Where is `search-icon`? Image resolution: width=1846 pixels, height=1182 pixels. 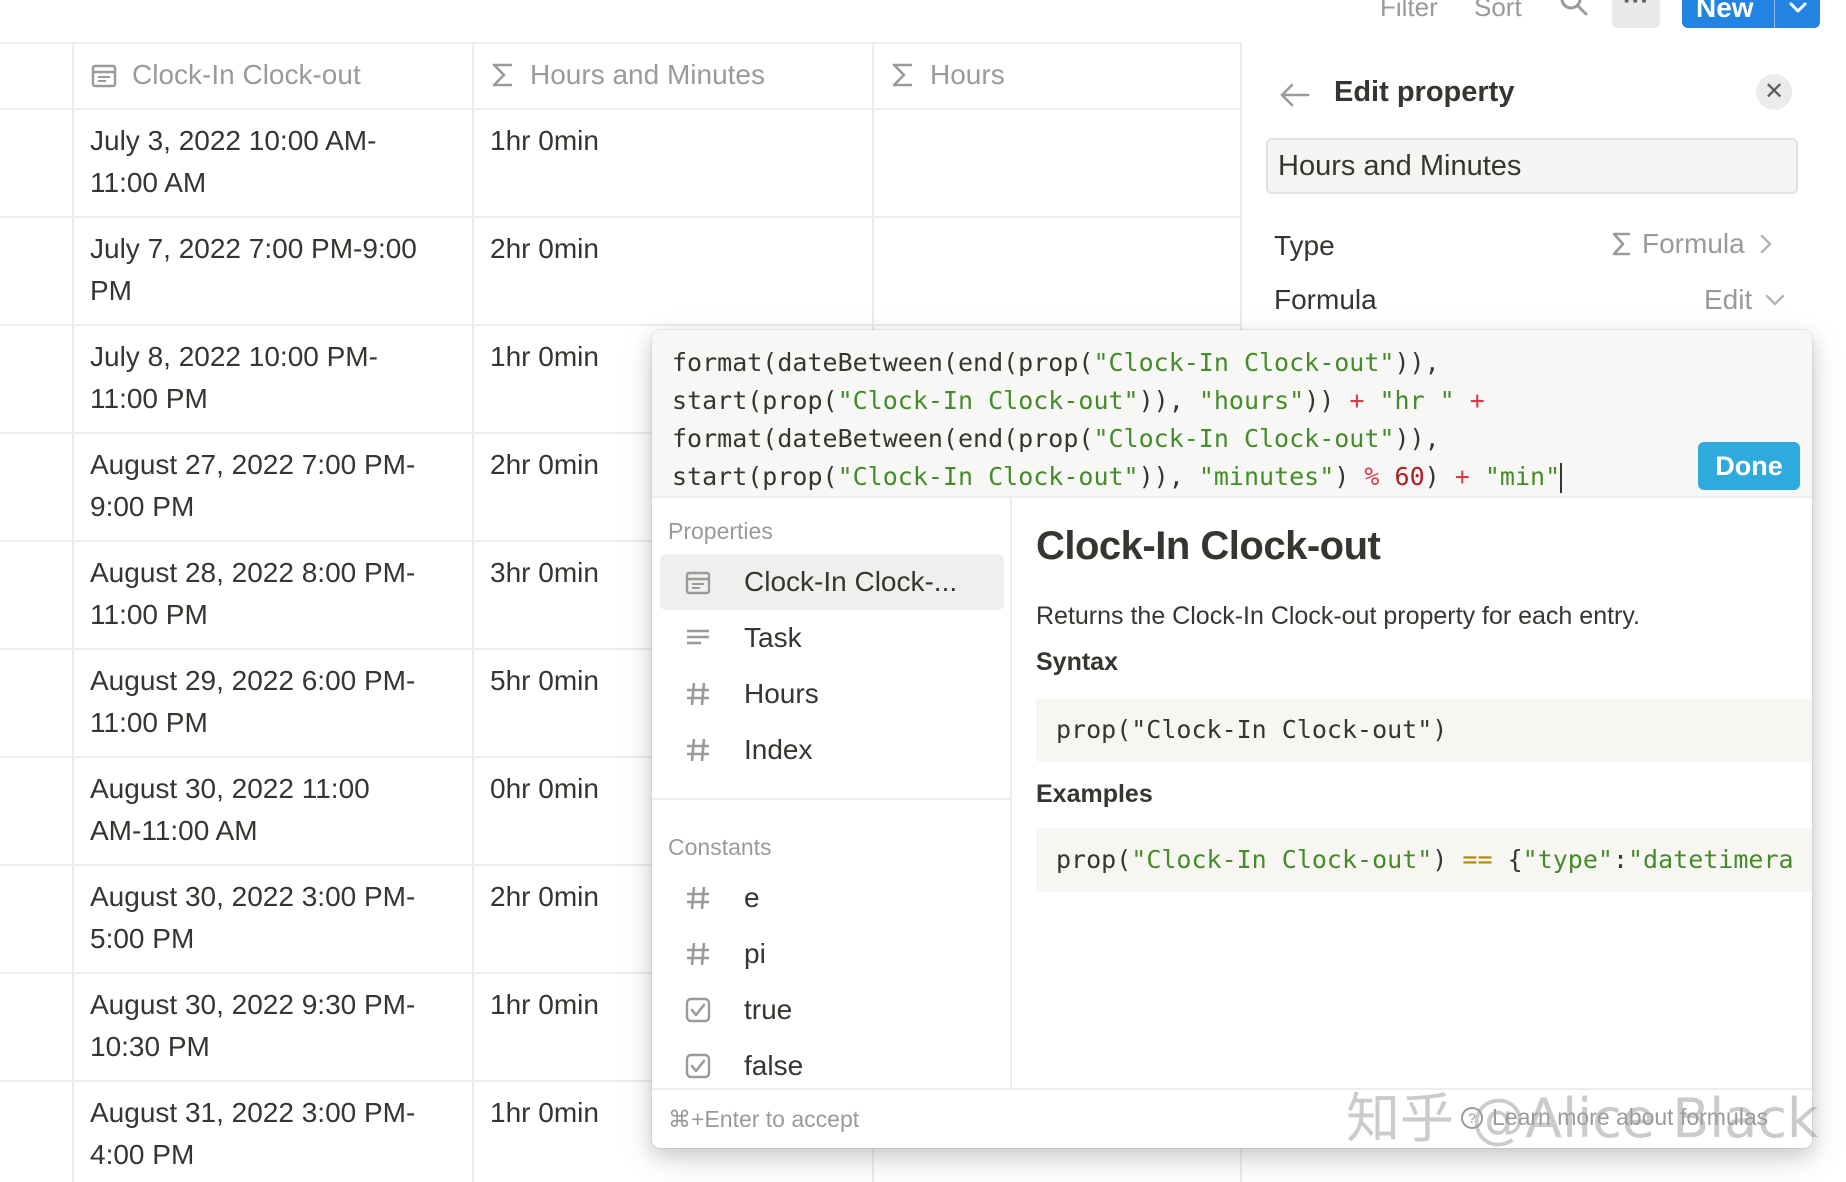 search-icon is located at coordinates (1574, 9).